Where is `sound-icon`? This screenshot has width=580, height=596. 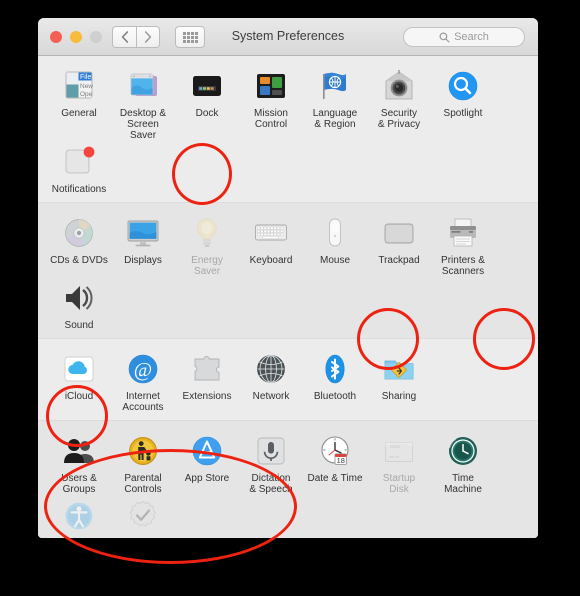
sound-icon is located at coordinates (79, 298).